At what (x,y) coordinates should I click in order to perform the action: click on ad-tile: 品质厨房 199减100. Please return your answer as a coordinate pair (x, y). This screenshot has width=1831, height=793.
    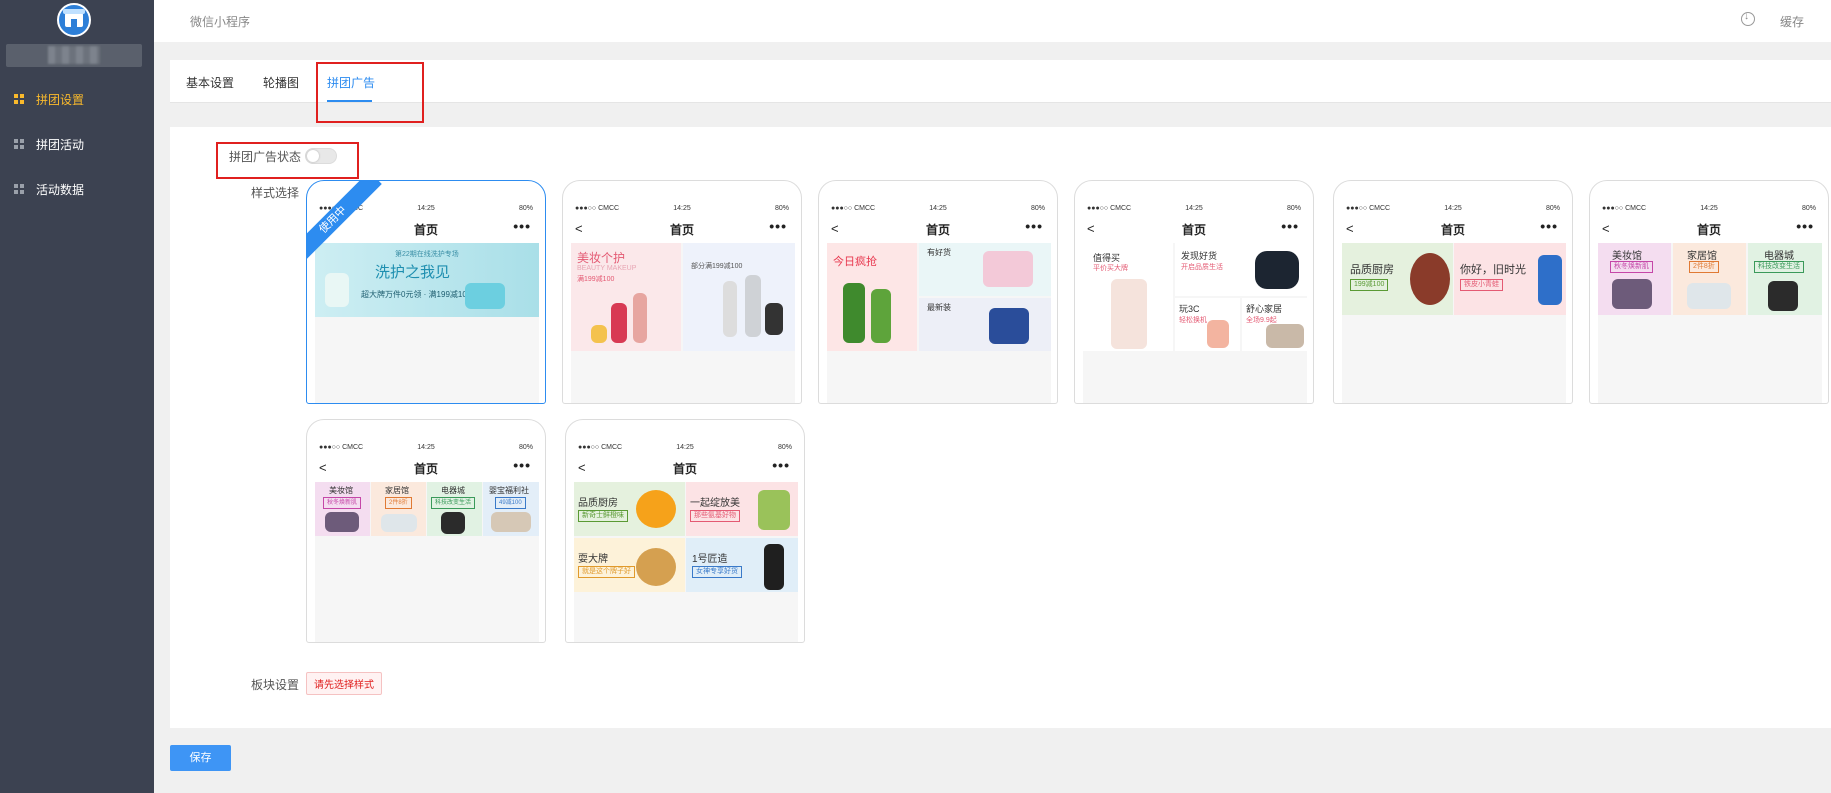
    Looking at the image, I should click on (1397, 279).